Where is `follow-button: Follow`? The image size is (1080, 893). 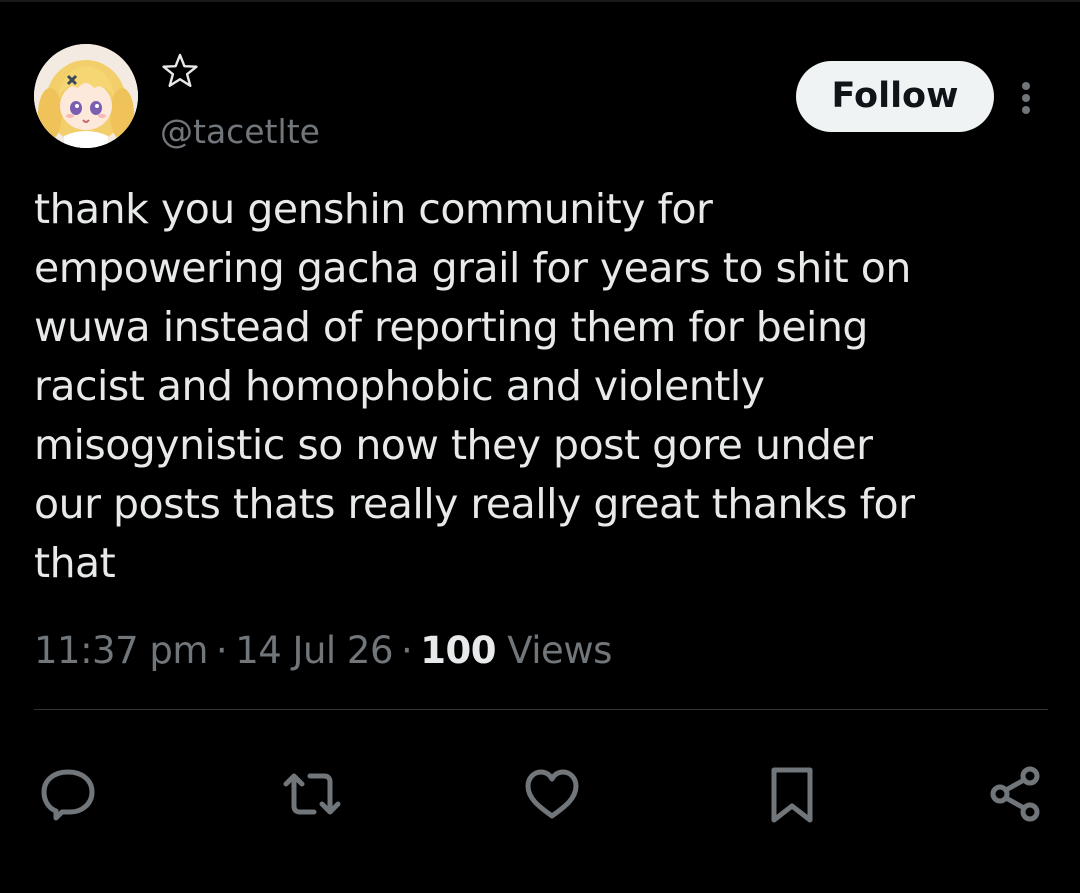 follow-button: Follow is located at coordinates (895, 96).